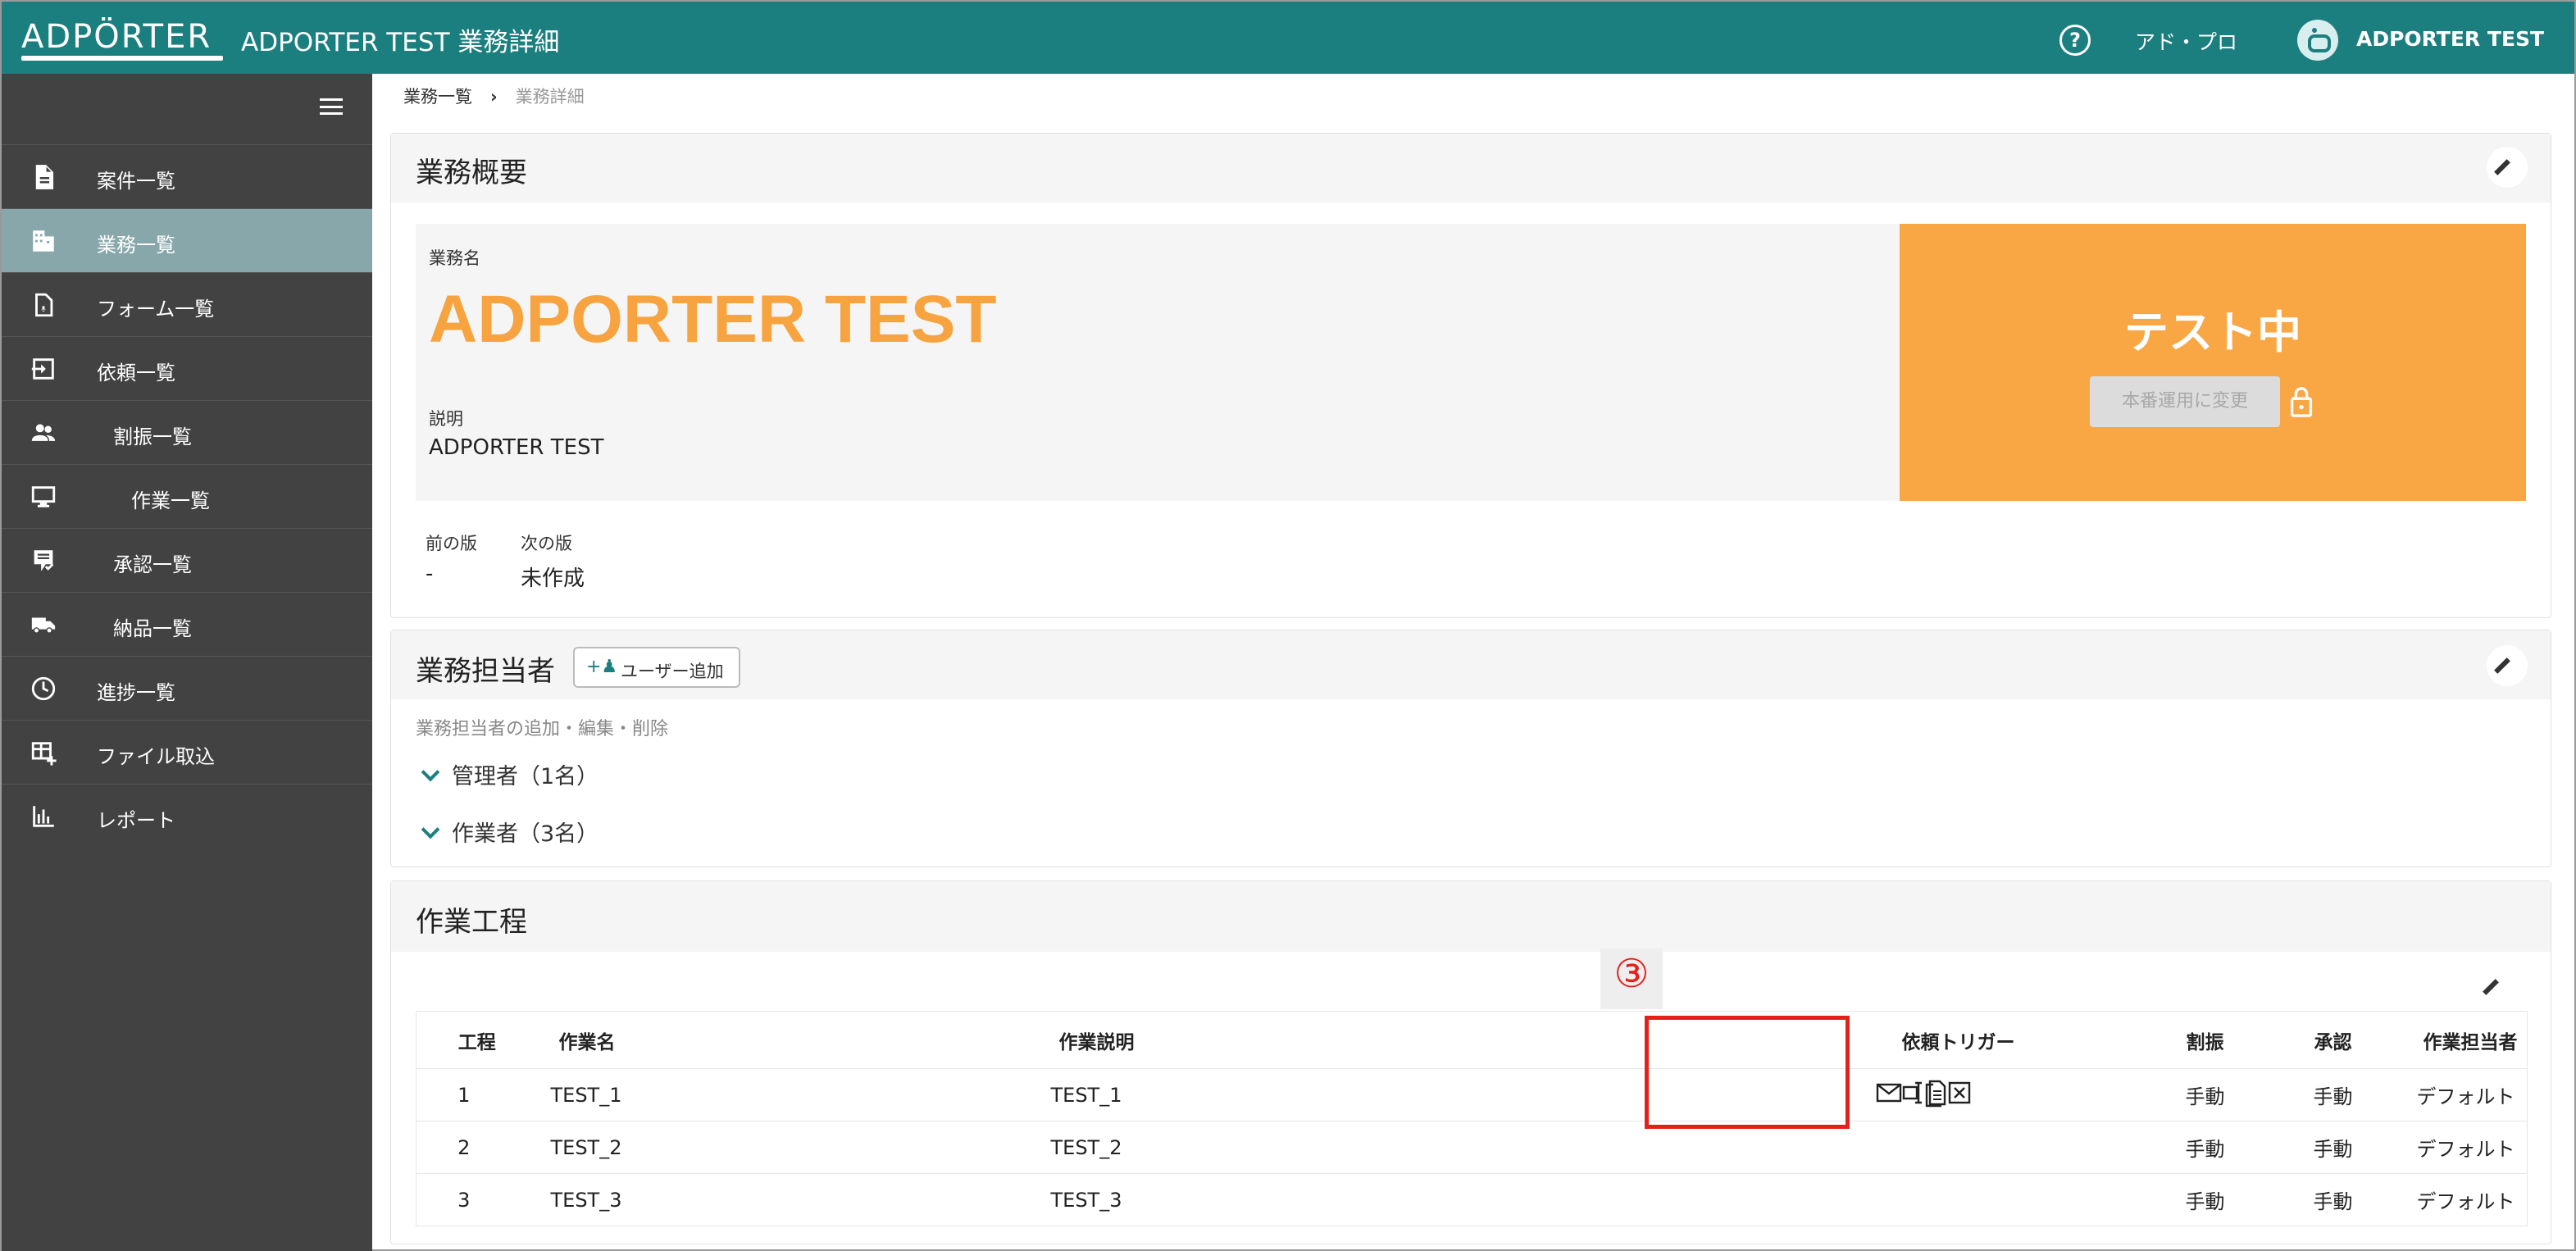 The image size is (2576, 1251). Describe the element at coordinates (43, 816) in the screenshot. I see `bar-chart-icon` at that location.